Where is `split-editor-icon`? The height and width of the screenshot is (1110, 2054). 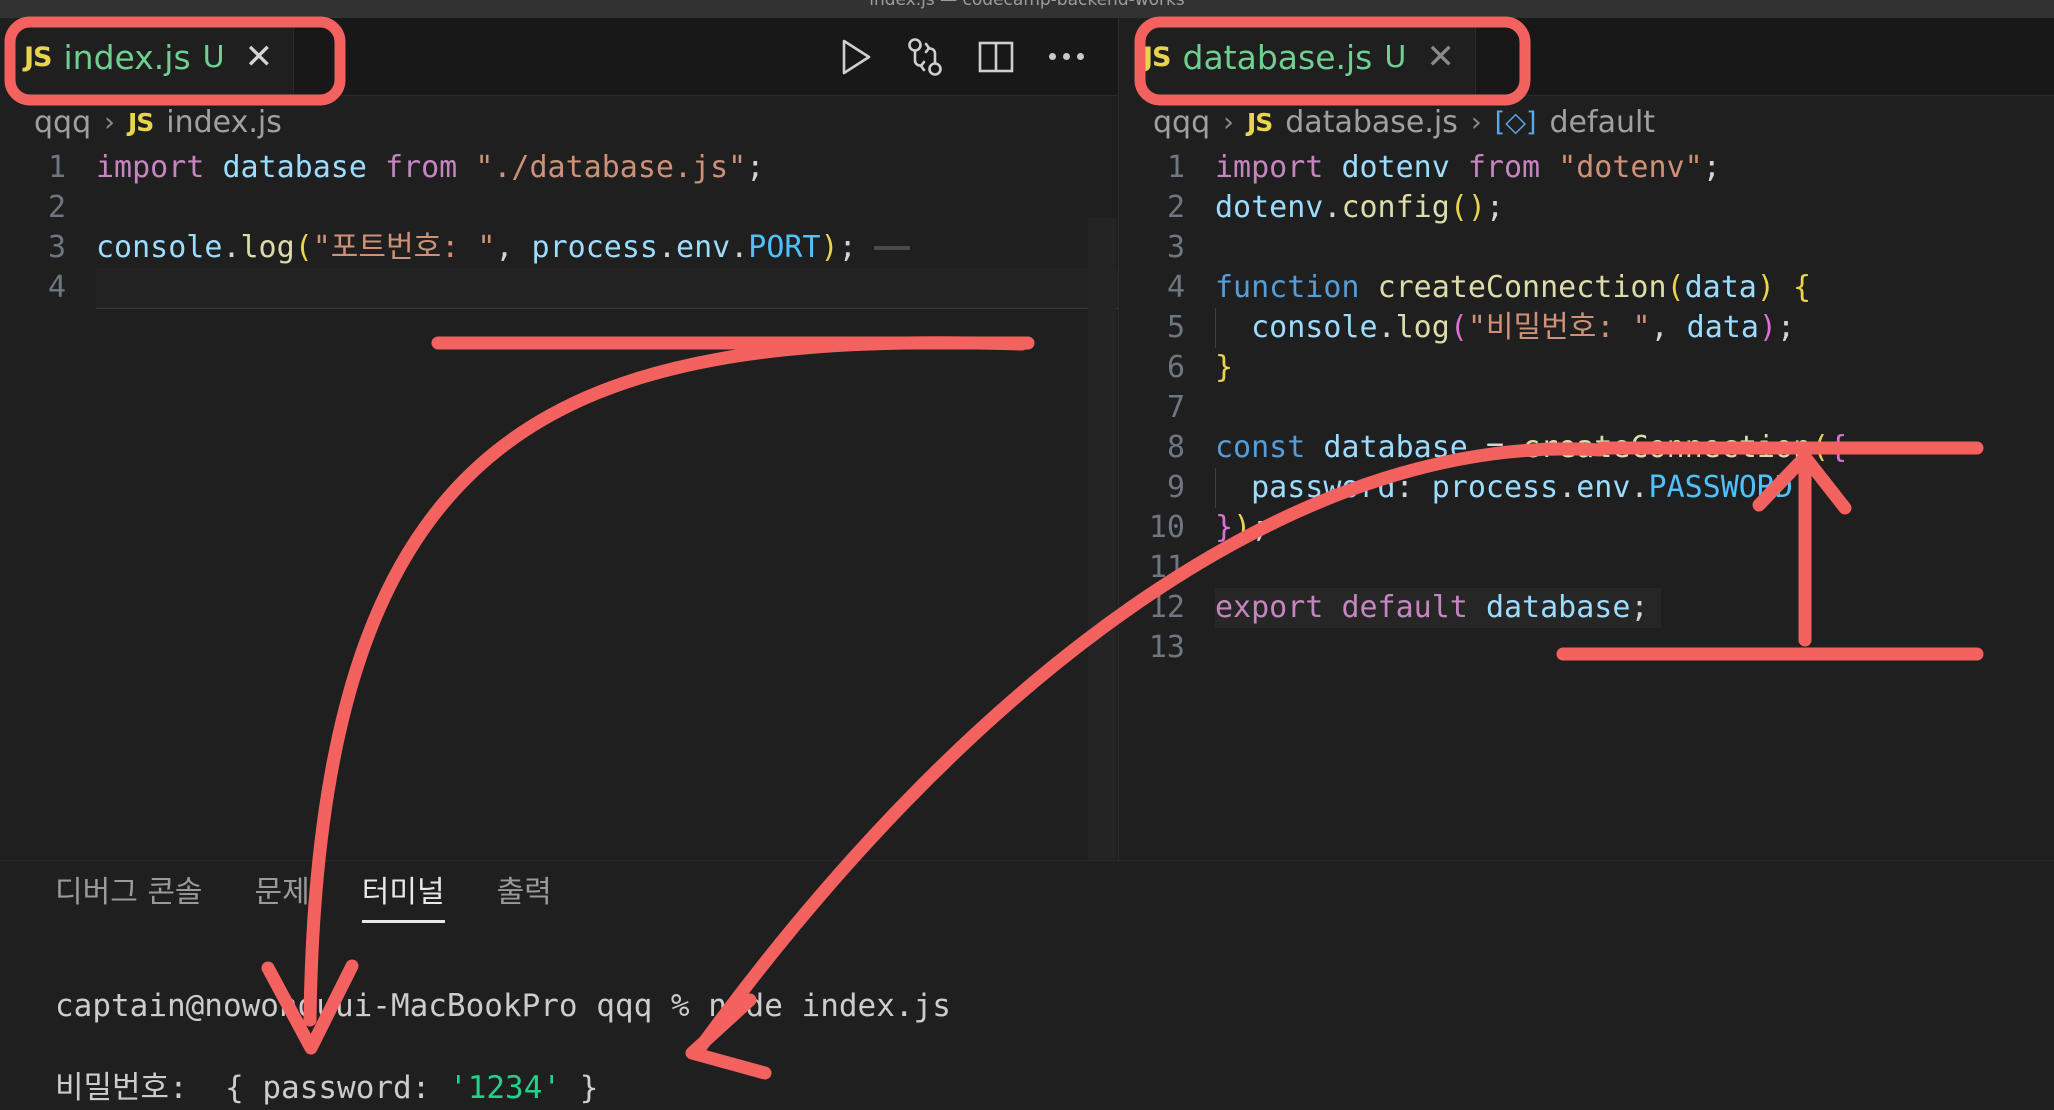 split-editor-icon is located at coordinates (996, 57).